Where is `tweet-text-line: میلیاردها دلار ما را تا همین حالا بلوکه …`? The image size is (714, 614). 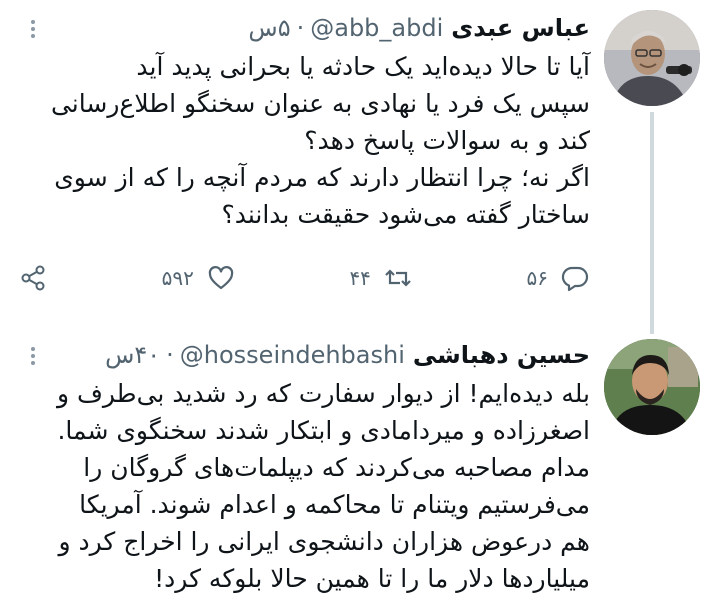 tweet-text-line: میلیاردها دلار ما را تا همین حالا بلوکه … is located at coordinates (372, 578).